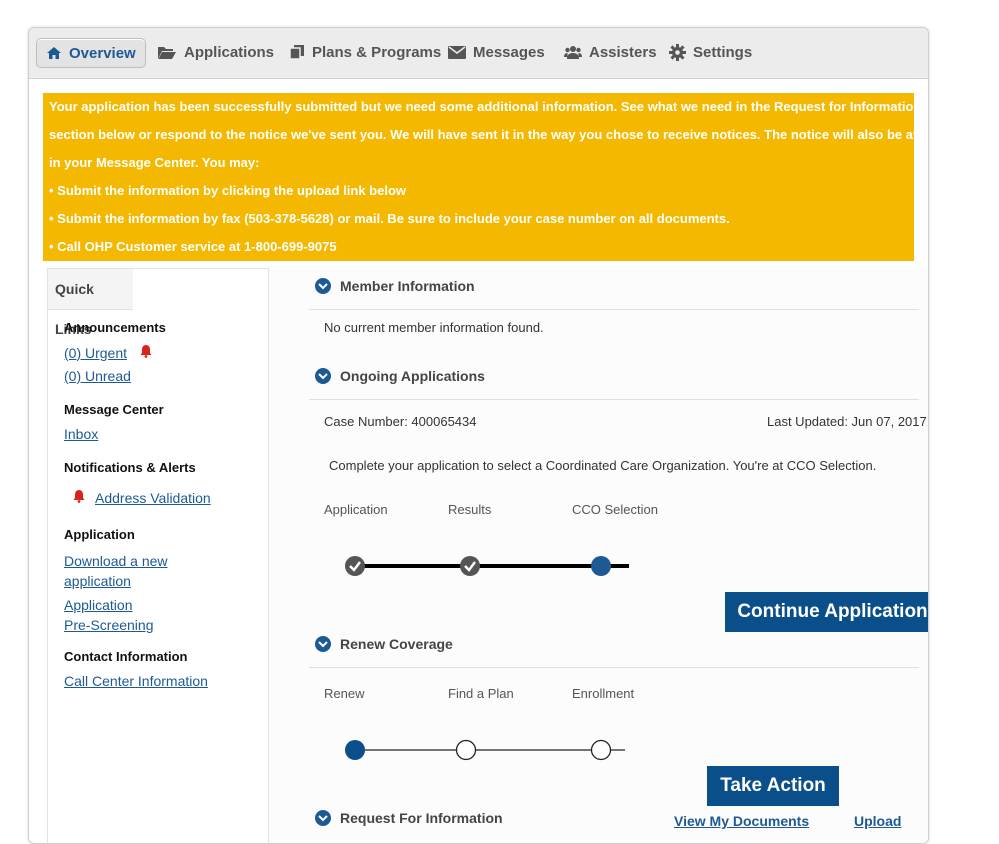 This screenshot has height=844, width=999. I want to click on tab-overview: Overview, so click(91, 53).